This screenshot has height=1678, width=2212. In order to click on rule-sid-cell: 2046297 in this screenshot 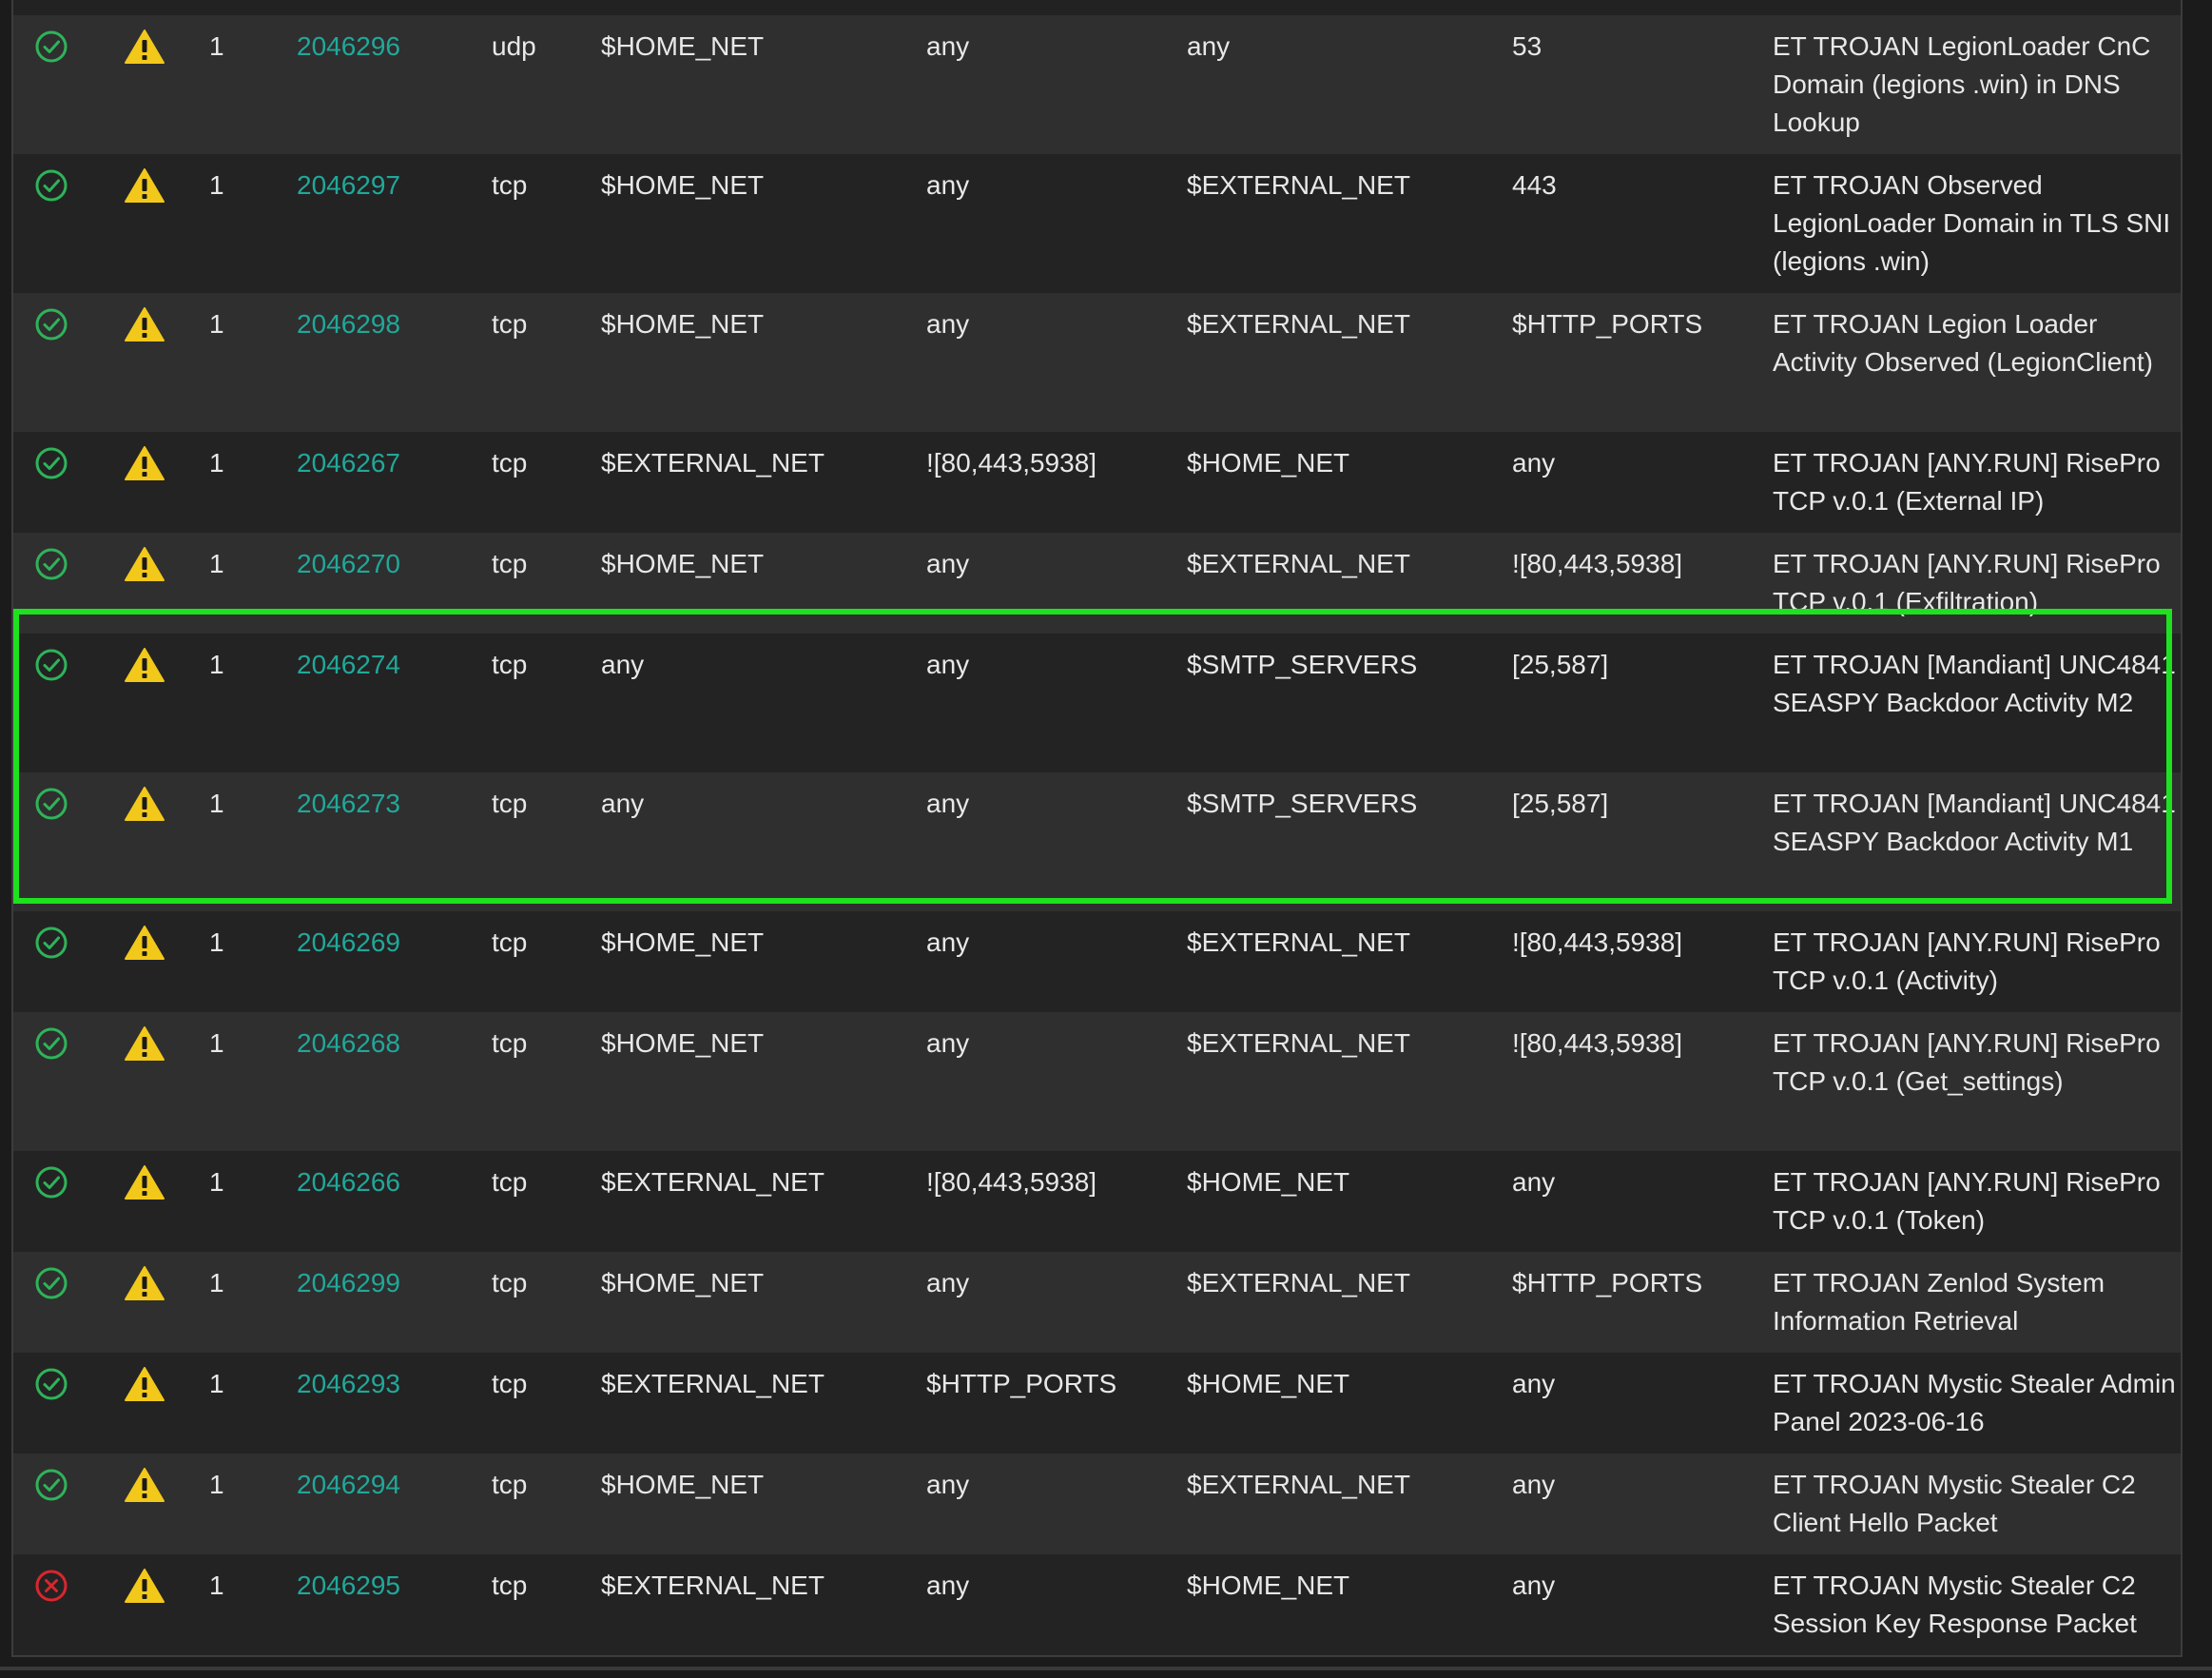, I will do `click(384, 223)`.